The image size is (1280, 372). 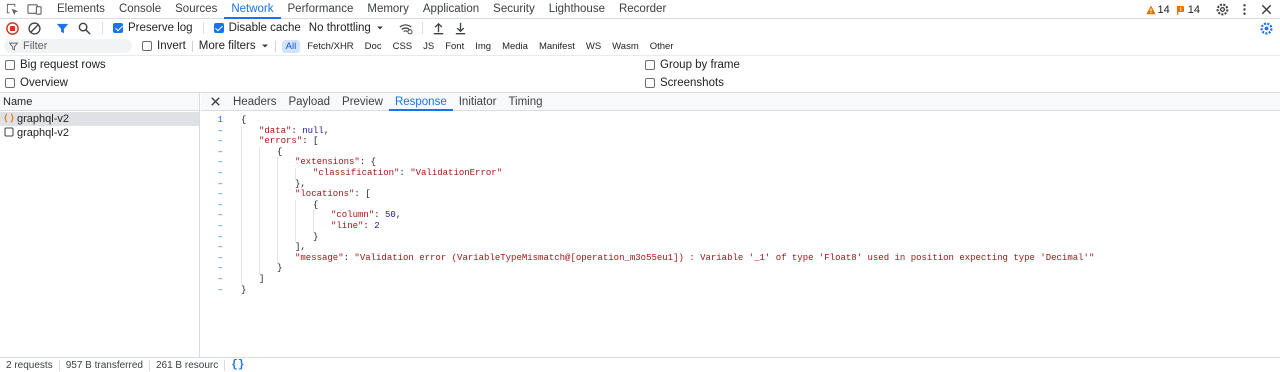 What do you see at coordinates (1188, 10) in the screenshot?
I see `issues-badge: 14` at bounding box center [1188, 10].